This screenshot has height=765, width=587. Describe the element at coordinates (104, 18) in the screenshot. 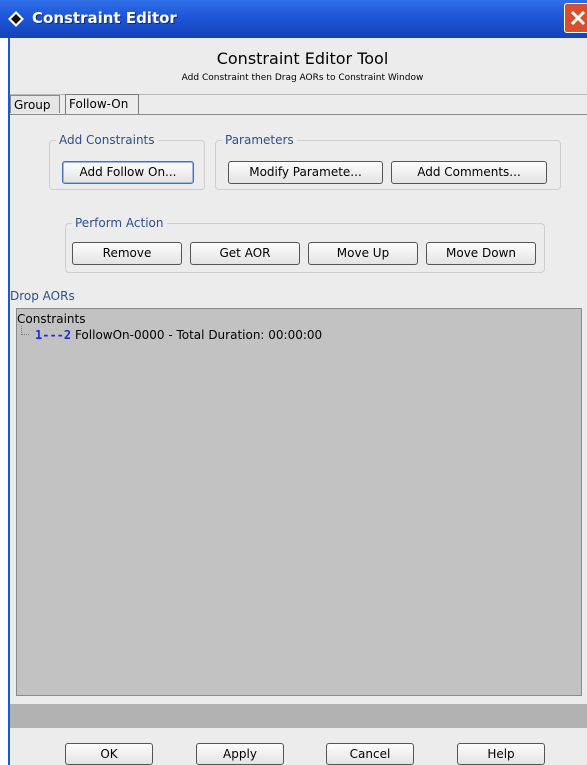

I see `window-title: Constraint Editor` at that location.